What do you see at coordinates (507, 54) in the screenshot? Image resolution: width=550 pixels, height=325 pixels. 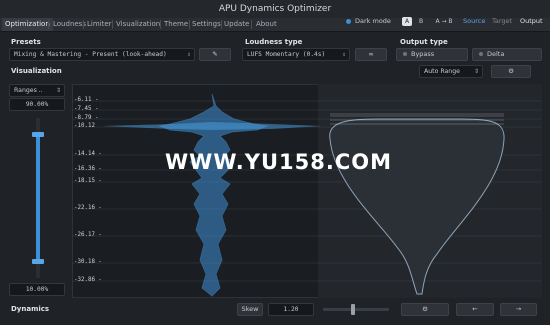 I see `delta-button: Delta` at bounding box center [507, 54].